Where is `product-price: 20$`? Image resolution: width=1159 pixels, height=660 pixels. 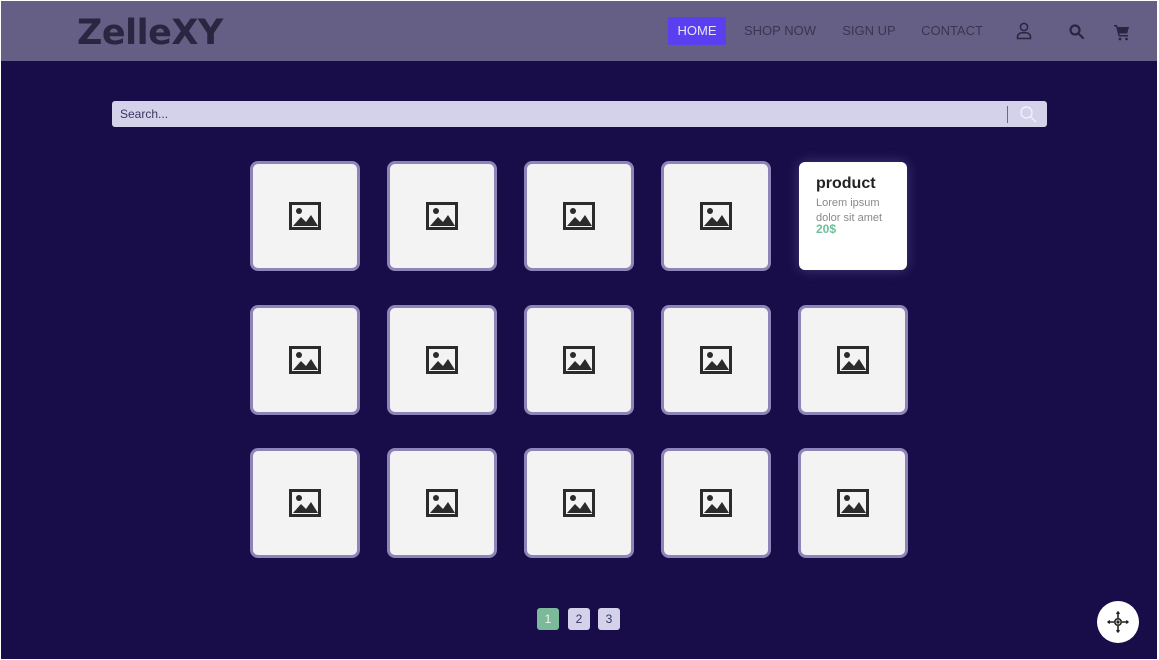 product-price: 20$ is located at coordinates (826, 229).